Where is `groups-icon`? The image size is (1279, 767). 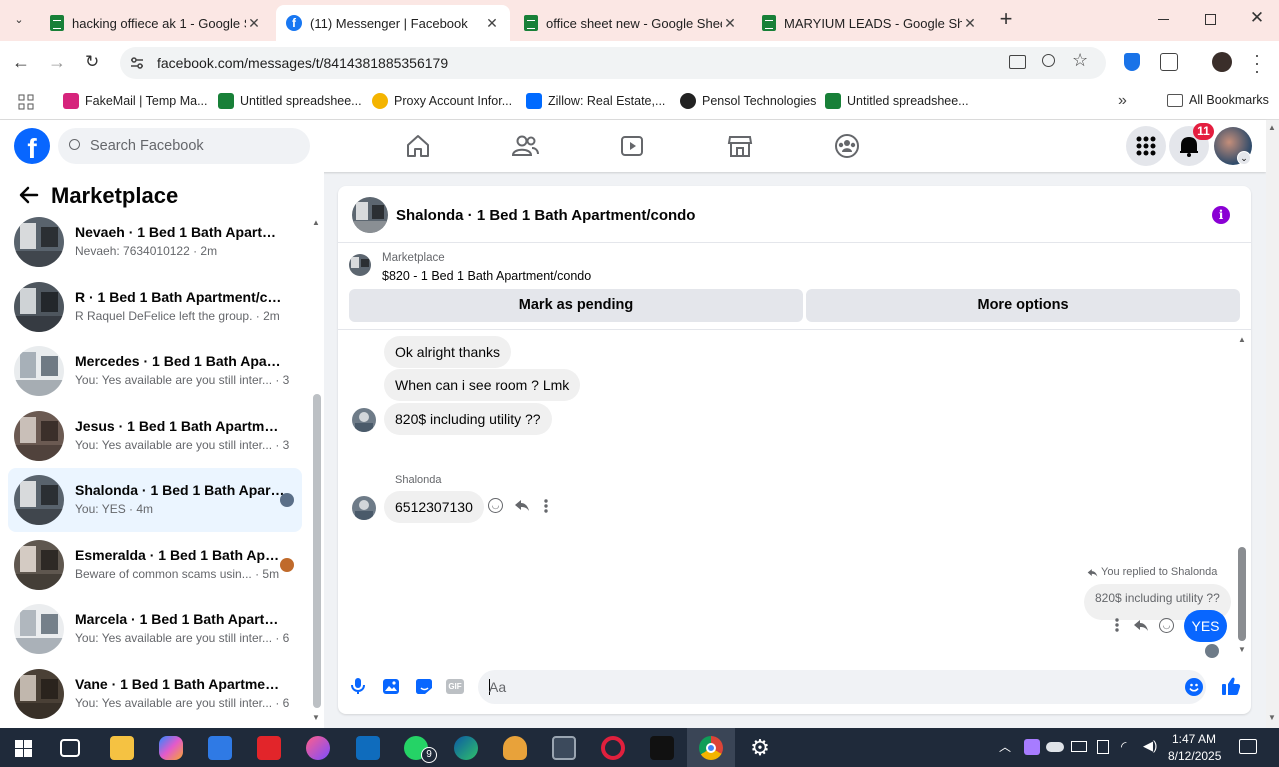 groups-icon is located at coordinates (847, 146).